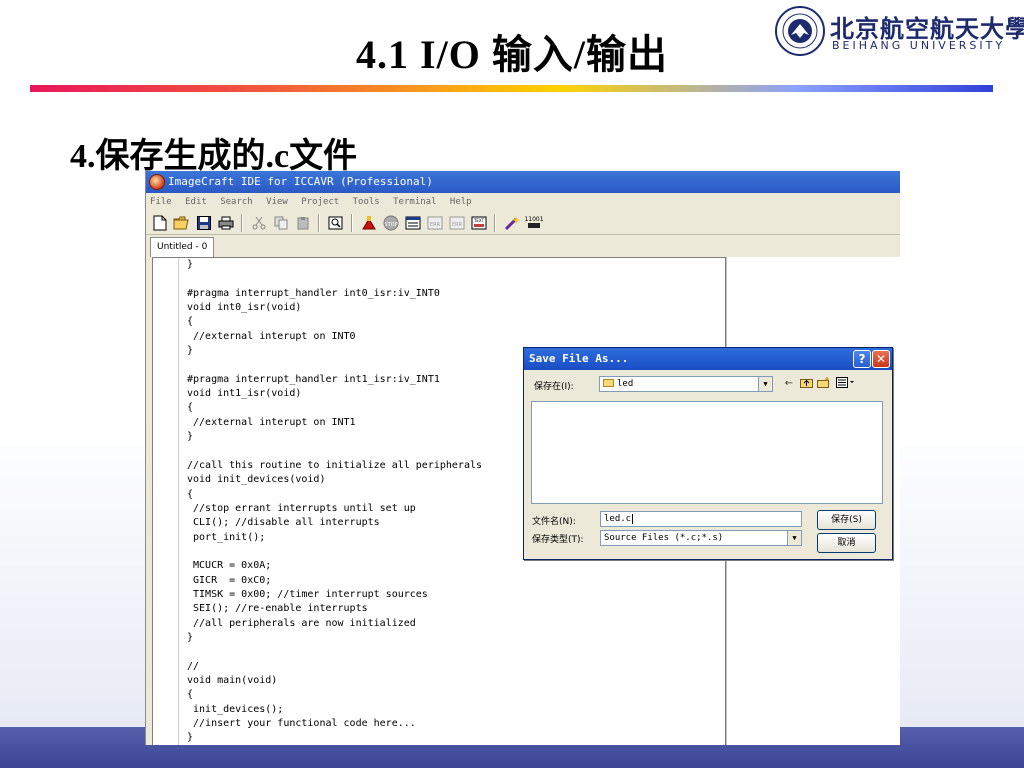 The width and height of the screenshot is (1024, 768). What do you see at coordinates (244, 394) in the screenshot?
I see `code-line: void int1_isr(void)` at bounding box center [244, 394].